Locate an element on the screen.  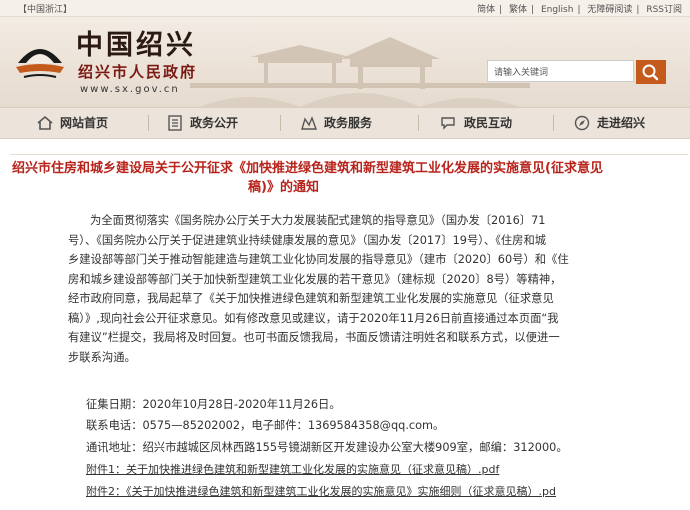
nav-item-home: 网站首页 is located at coordinates (81, 123).